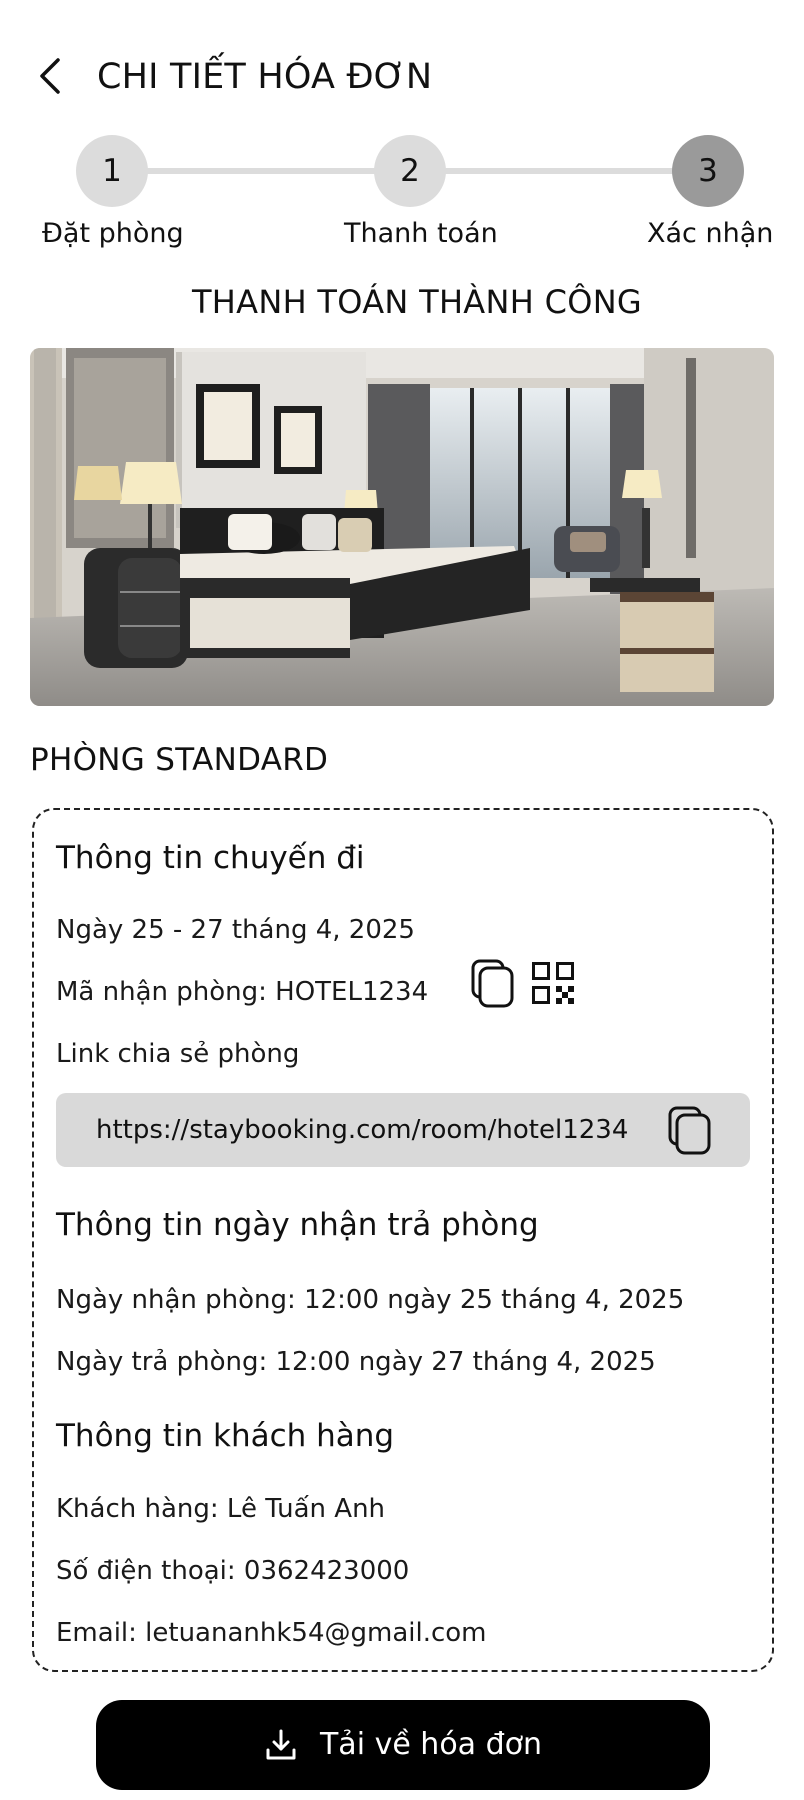 This screenshot has height=1800, width=804. I want to click on download-invoice-button: Tải về hóa đơn, so click(403, 1745).